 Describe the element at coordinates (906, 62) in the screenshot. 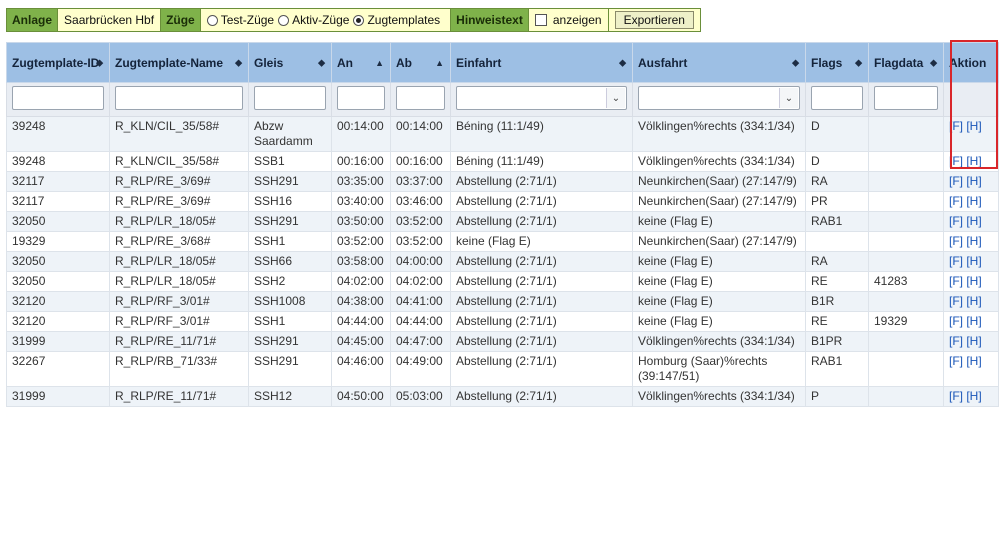

I see `column-header: Flagdata ◆` at that location.